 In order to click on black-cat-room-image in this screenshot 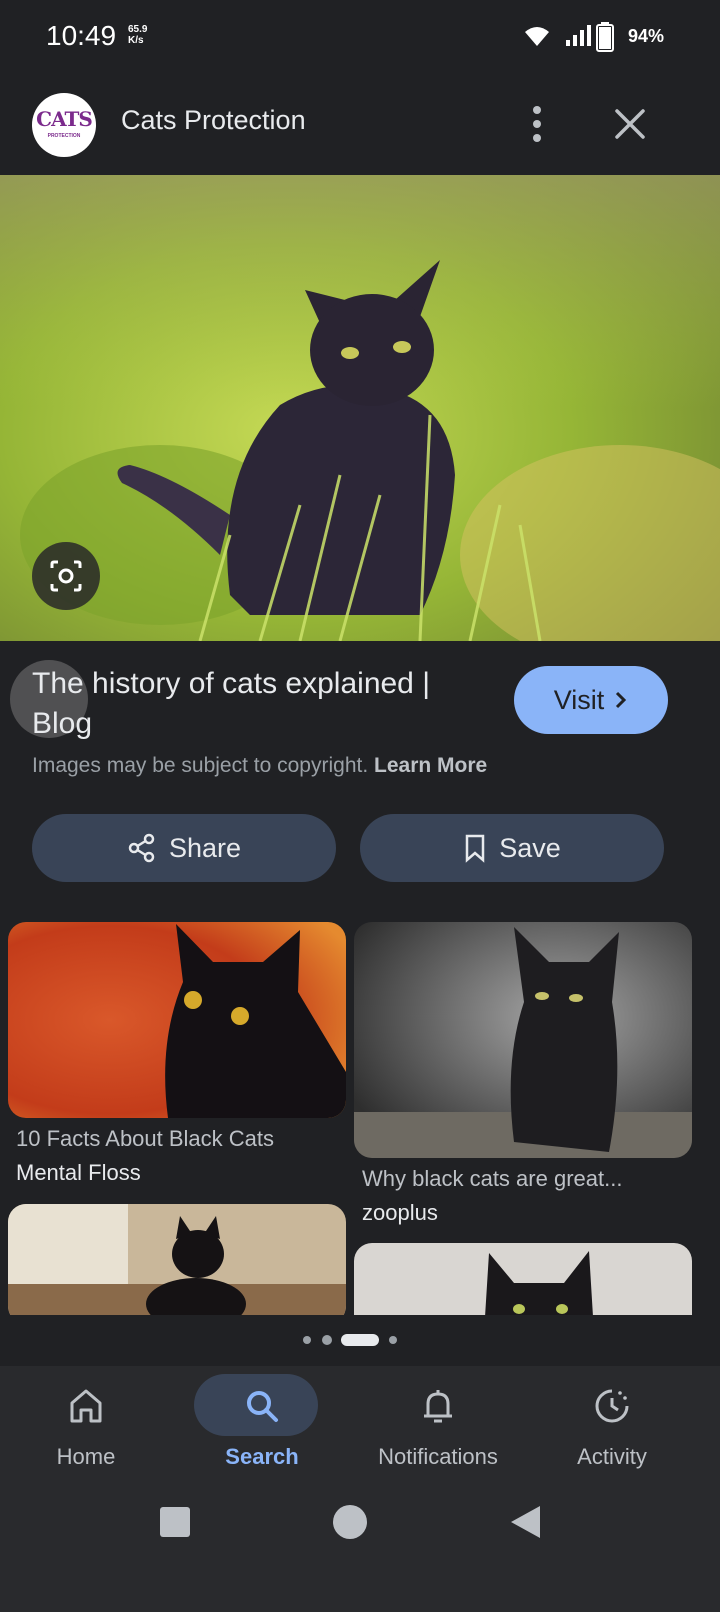, I will do `click(177, 1259)`.